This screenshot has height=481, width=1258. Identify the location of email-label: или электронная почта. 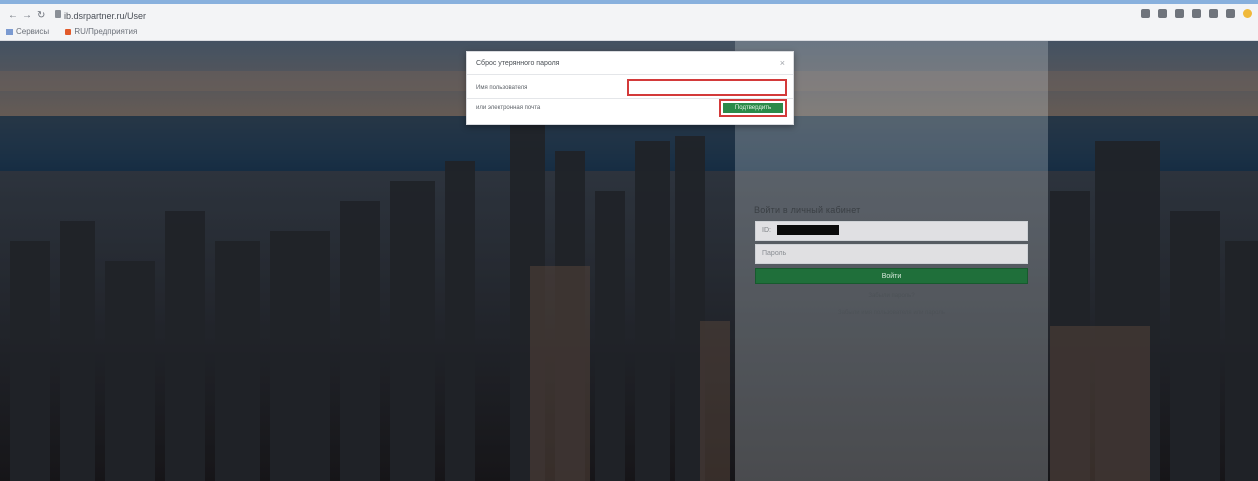
(508, 108).